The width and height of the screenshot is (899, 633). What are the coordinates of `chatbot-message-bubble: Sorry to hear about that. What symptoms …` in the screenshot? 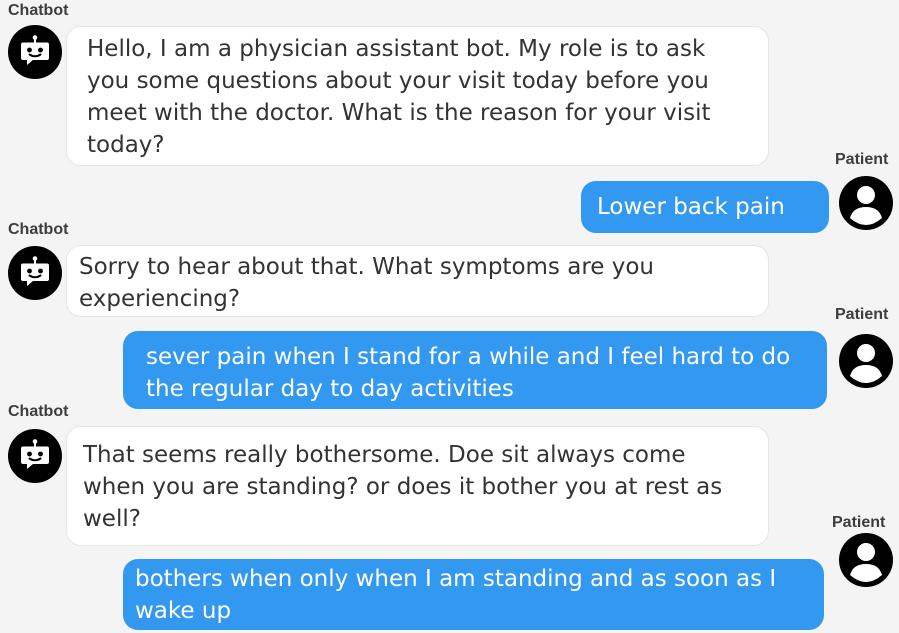 It's located at (417, 281).